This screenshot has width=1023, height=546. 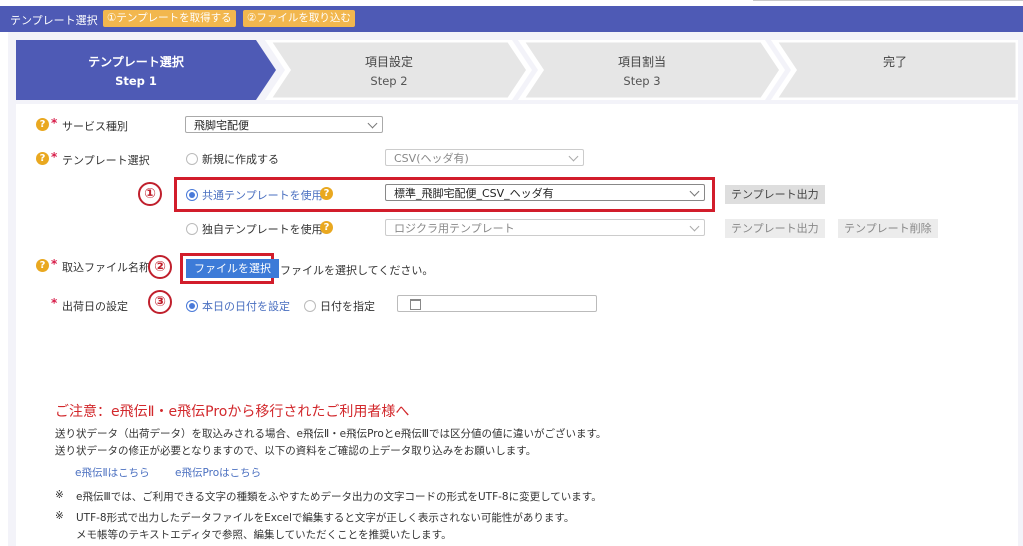 What do you see at coordinates (106, 267) in the screenshot?
I see `file-label: 取込ファイル名称` at bounding box center [106, 267].